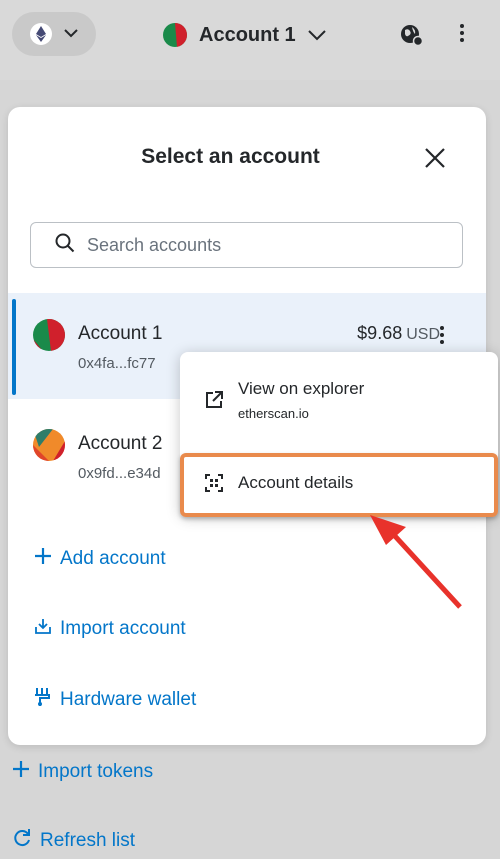  Describe the element at coordinates (267, 245) in the screenshot. I see `search-input` at that location.